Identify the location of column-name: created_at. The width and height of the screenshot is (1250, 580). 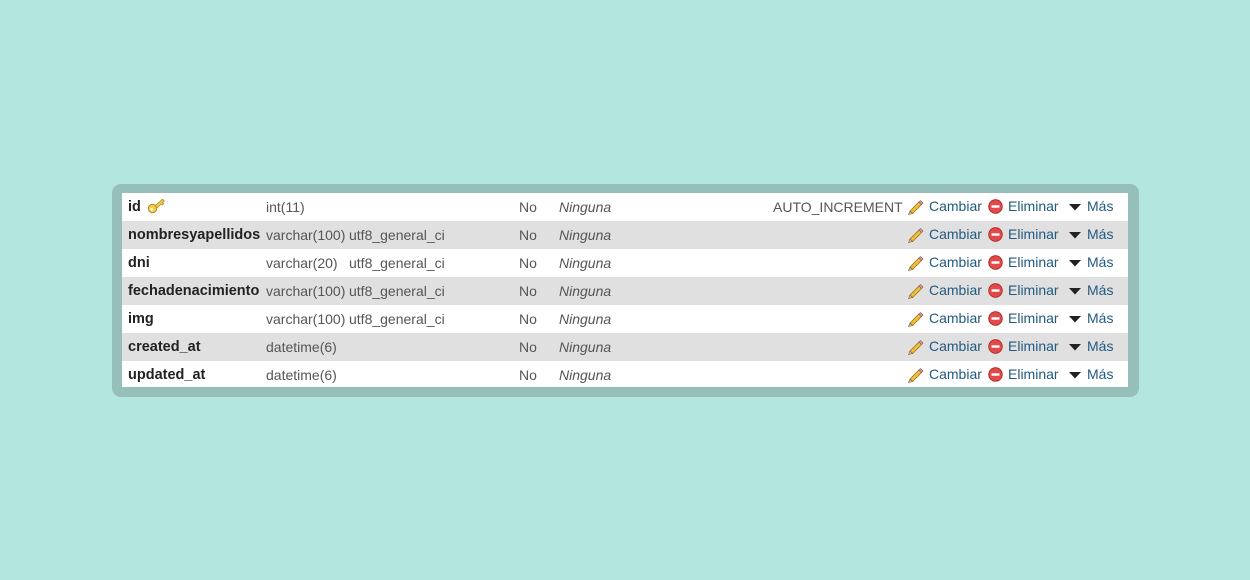
(164, 347).